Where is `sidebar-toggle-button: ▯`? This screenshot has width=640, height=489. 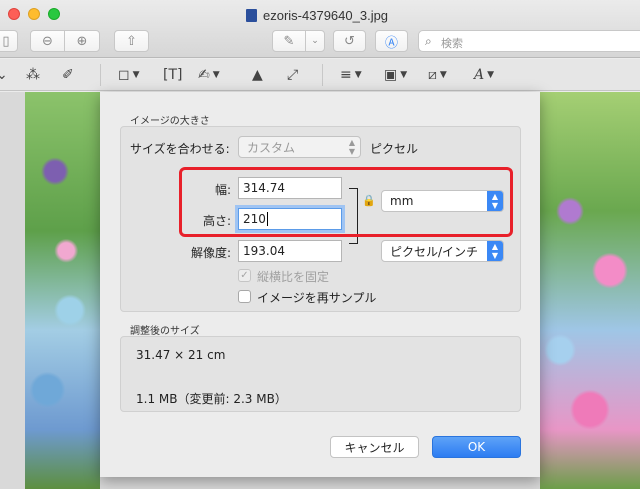 sidebar-toggle-button: ▯ is located at coordinates (9, 41).